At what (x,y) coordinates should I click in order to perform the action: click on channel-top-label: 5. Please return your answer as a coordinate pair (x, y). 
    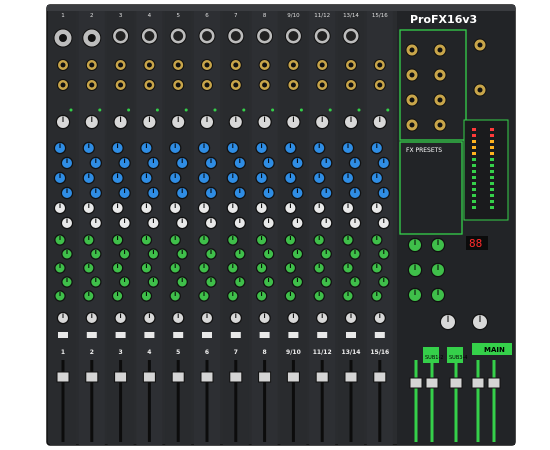
    Looking at the image, I should click on (178, 16).